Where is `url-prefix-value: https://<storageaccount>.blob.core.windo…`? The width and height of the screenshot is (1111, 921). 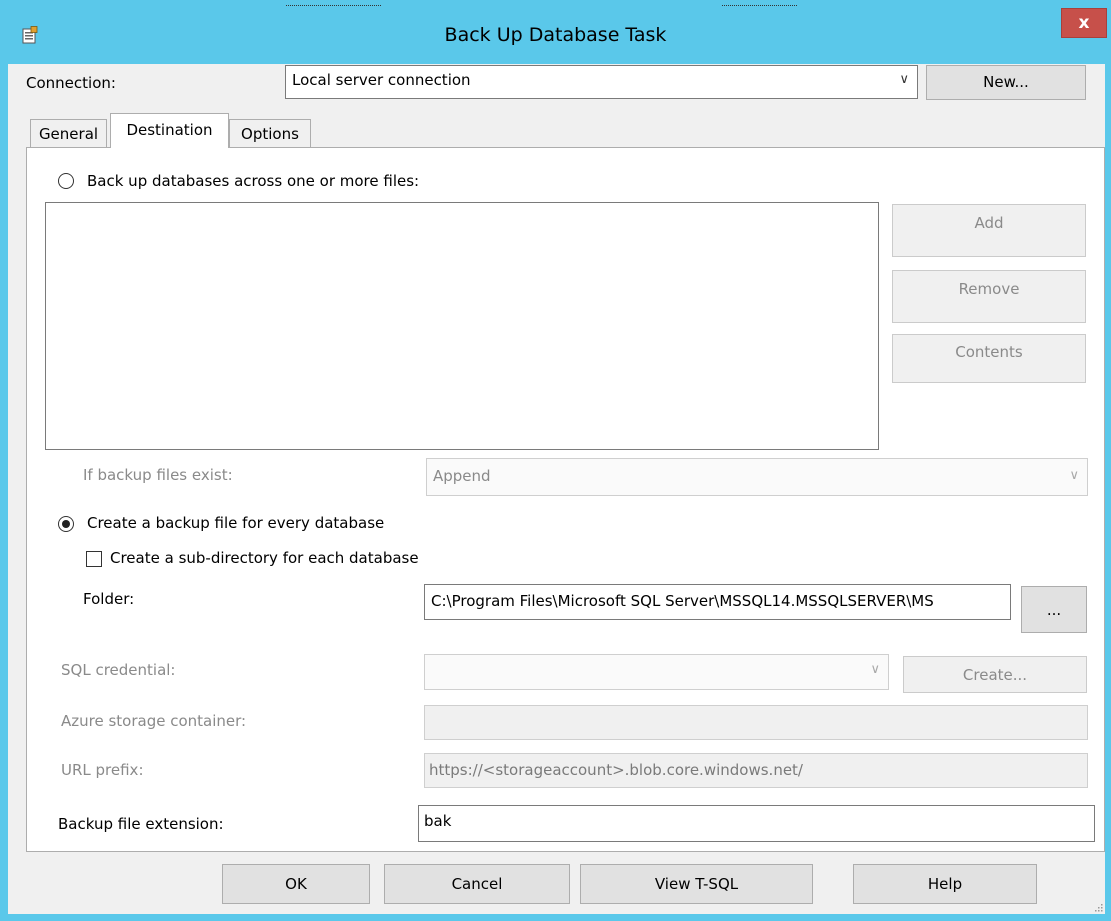
url-prefix-value: https://<storageaccount>.blob.core.windo… is located at coordinates (616, 770).